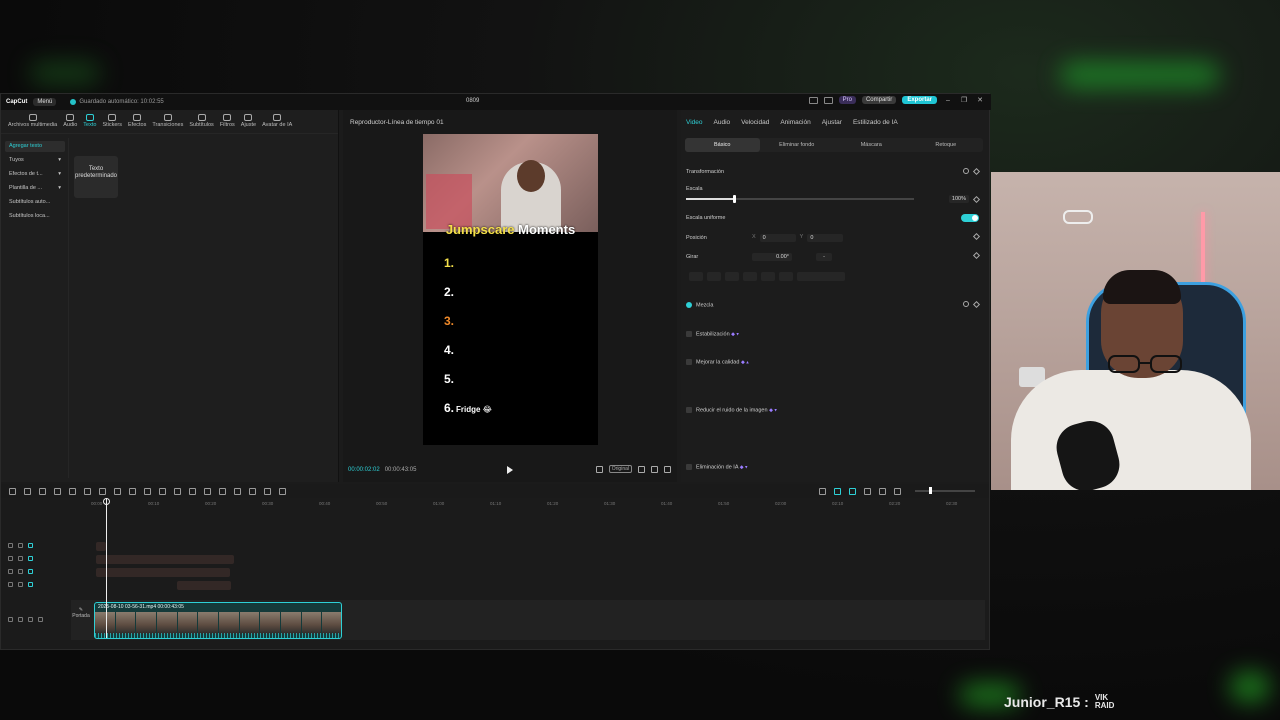 This screenshot has width=1280, height=720. Describe the element at coordinates (879, 100) in the screenshot. I see `share-button: Compartir` at that location.